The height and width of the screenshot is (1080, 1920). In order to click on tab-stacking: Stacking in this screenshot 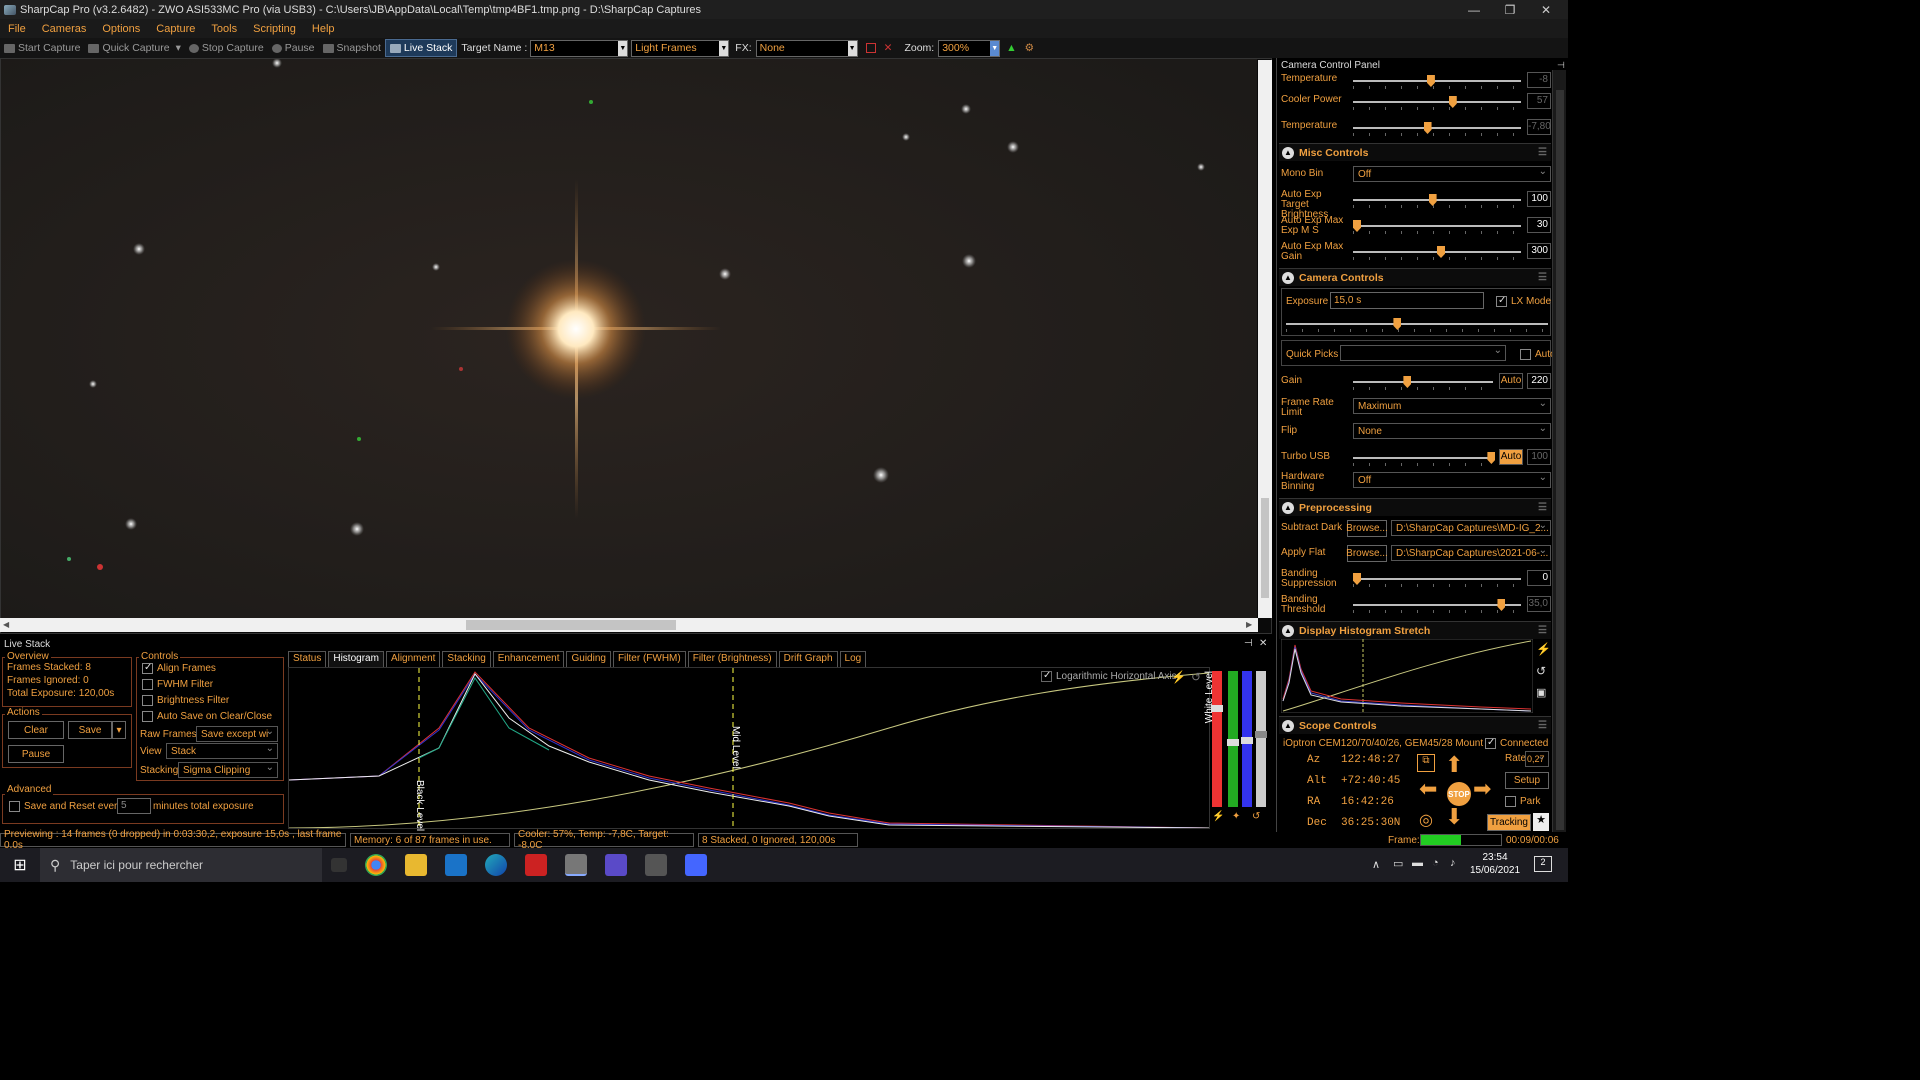, I will do `click(466, 659)`.